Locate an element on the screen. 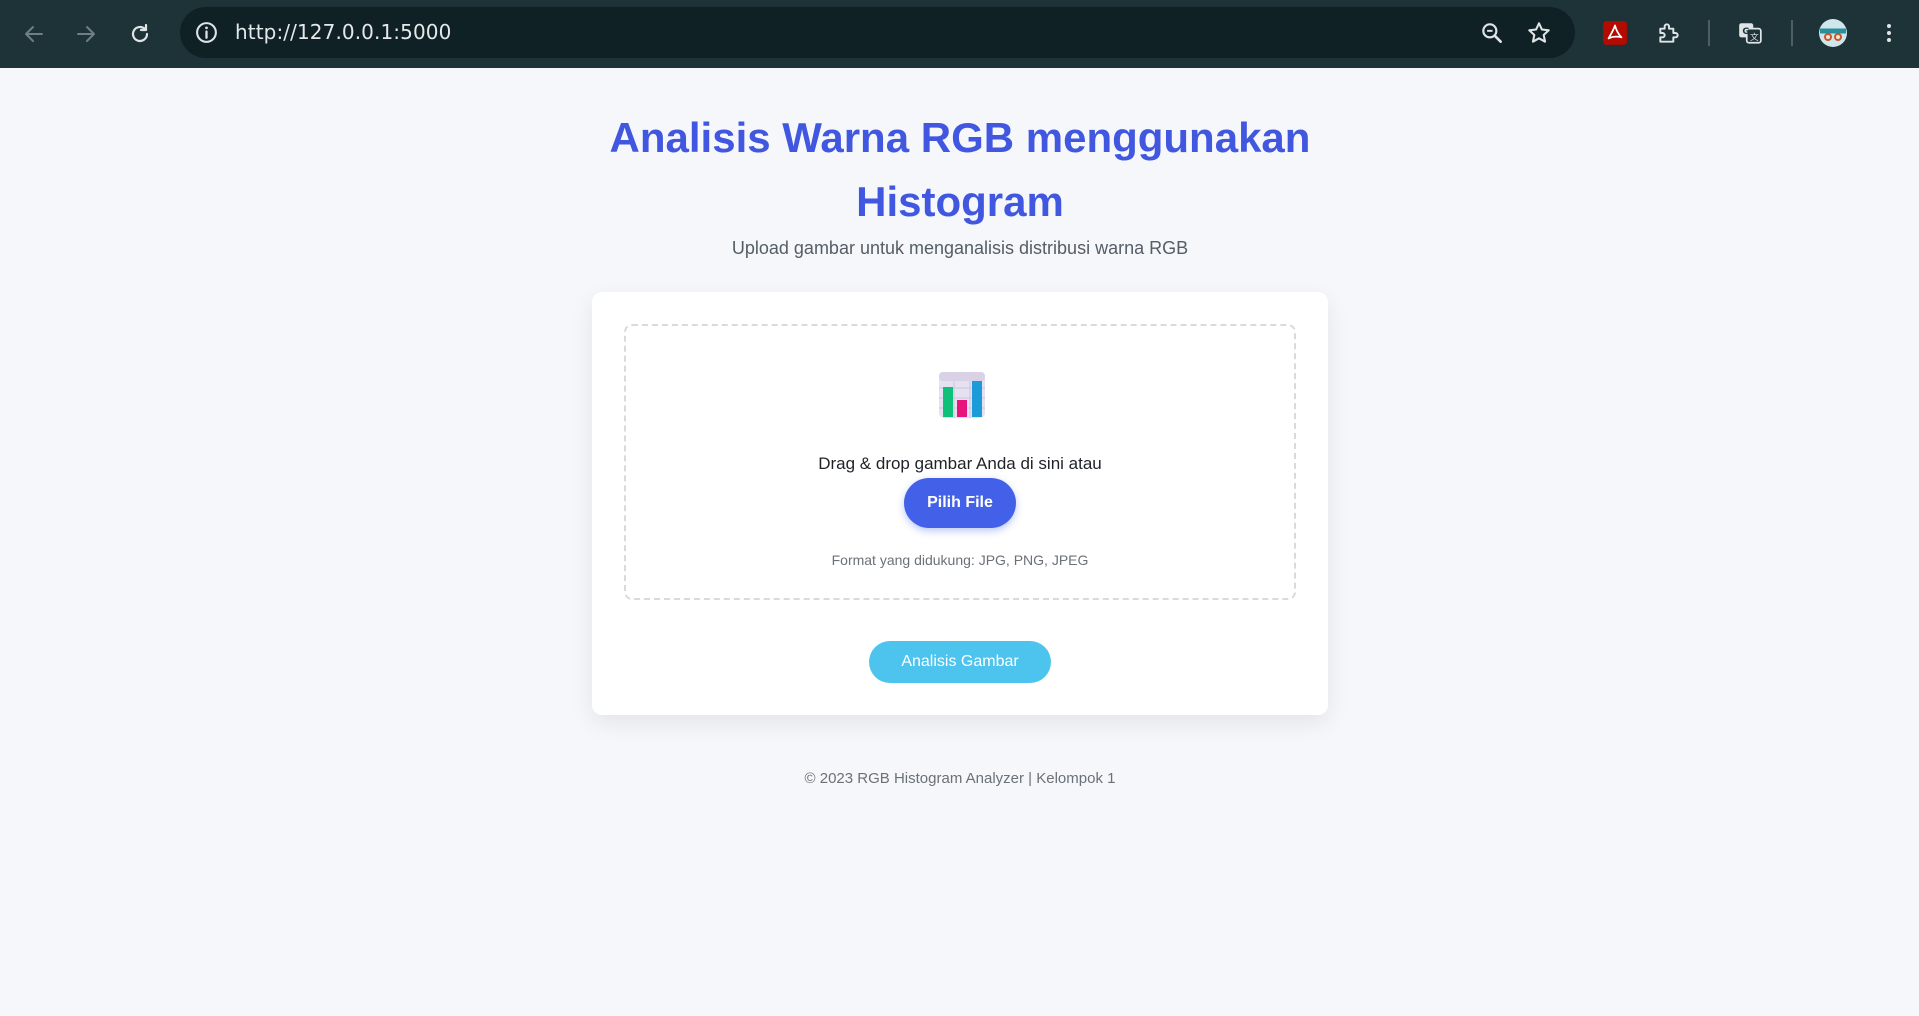 Image resolution: width=1919 pixels, height=1016 pixels. browser-toolbar: http://127.0.0.1:5000 G文 is located at coordinates (959, 34).